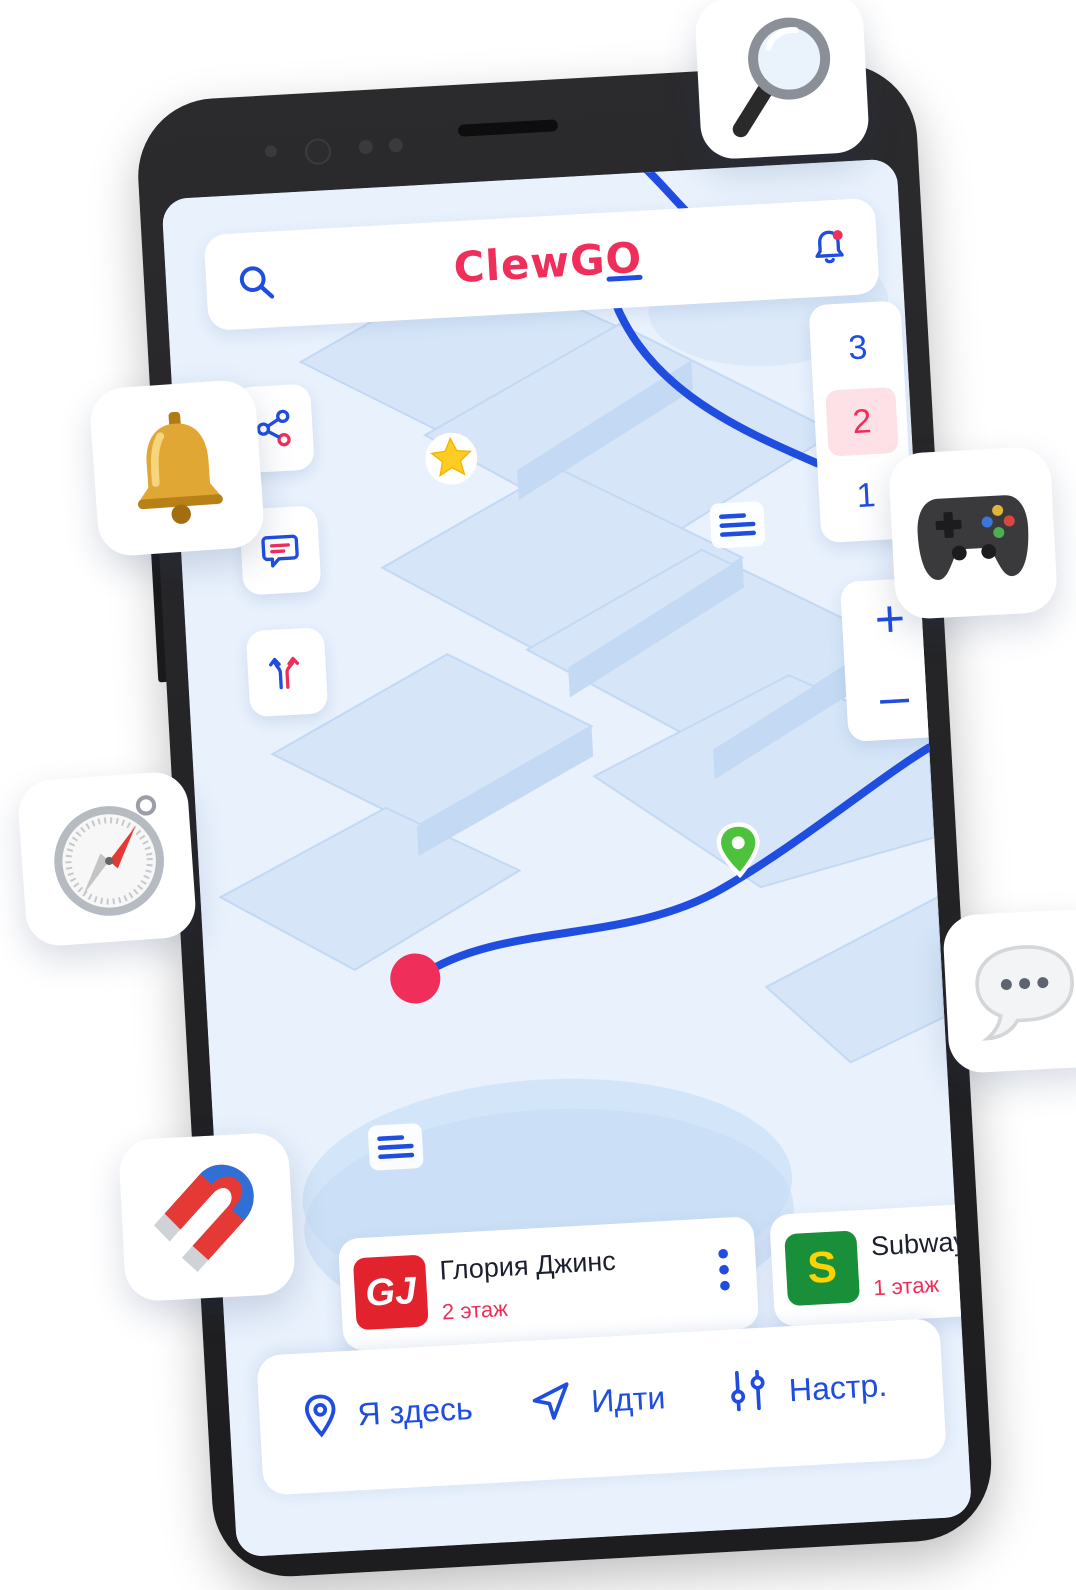 The image size is (1076, 1590). What do you see at coordinates (822, 1268) in the screenshot?
I see `store-logo: S` at bounding box center [822, 1268].